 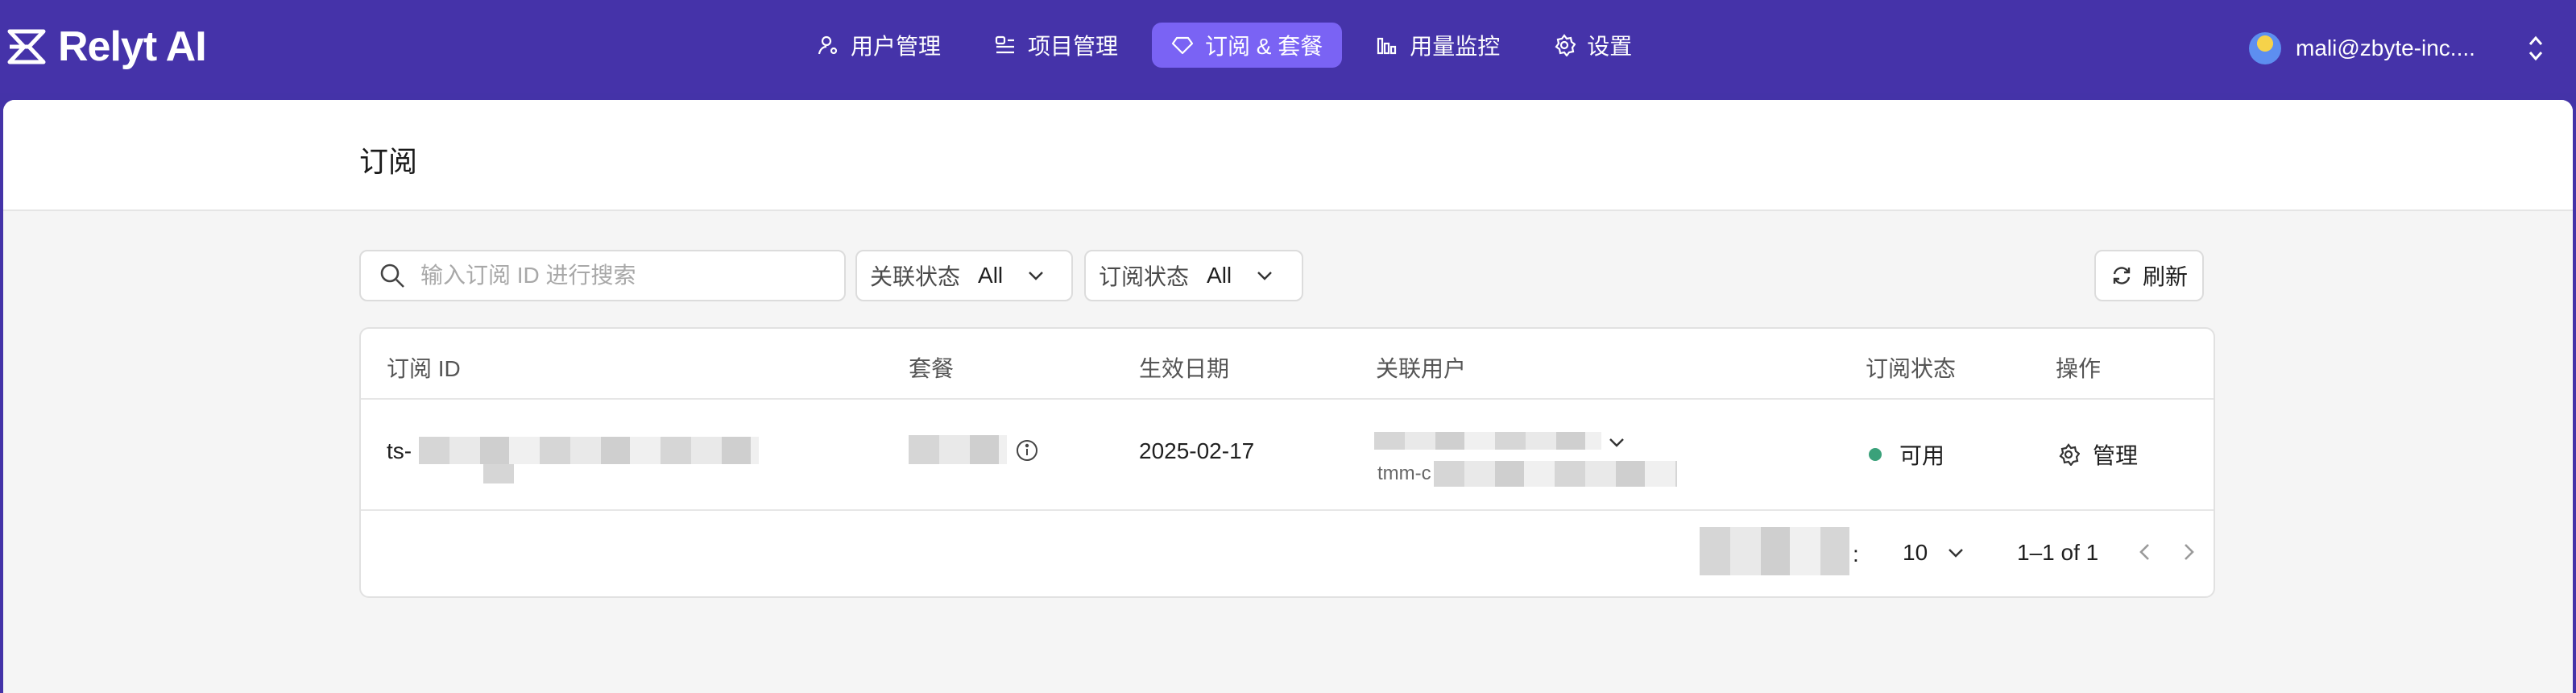 I want to click on column-header-id: 订阅 ID, so click(x=424, y=369).